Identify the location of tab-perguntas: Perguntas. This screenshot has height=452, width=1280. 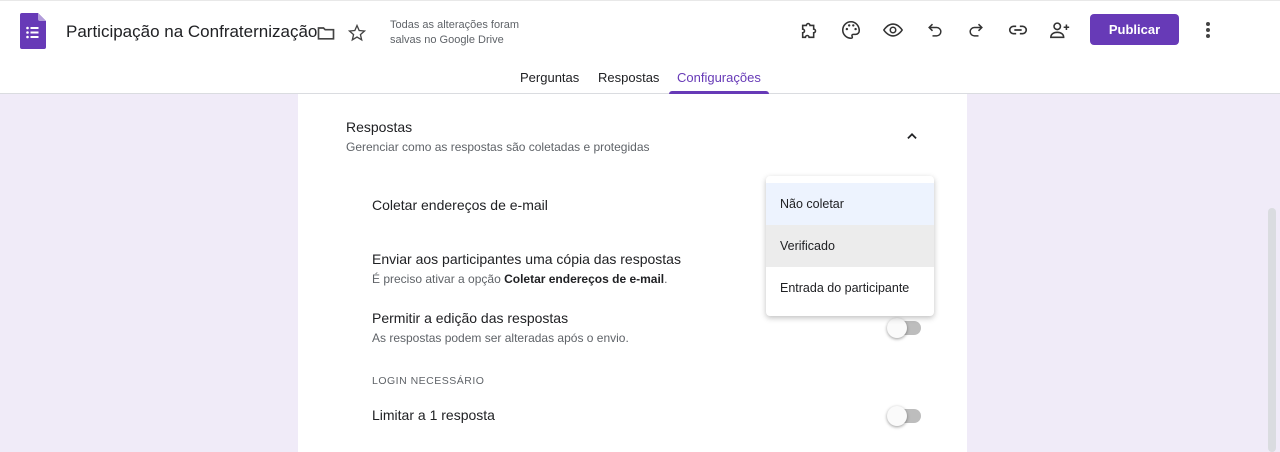
(549, 77).